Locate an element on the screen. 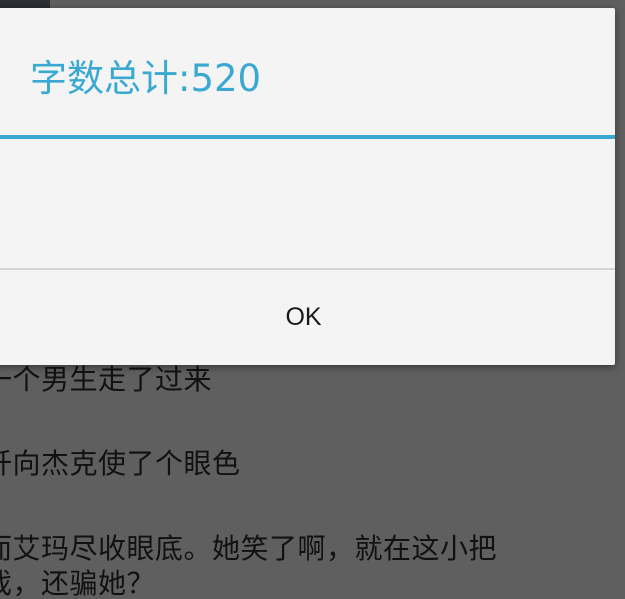 Image resolution: width=625 pixels, height=599 pixels. dialog-title: 字数总计:520 is located at coordinates (146, 78).